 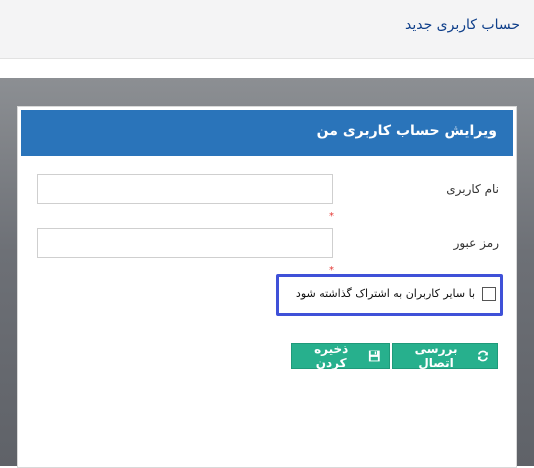 I want to click on top-bar: حساب کاربری جدید, so click(x=267, y=29).